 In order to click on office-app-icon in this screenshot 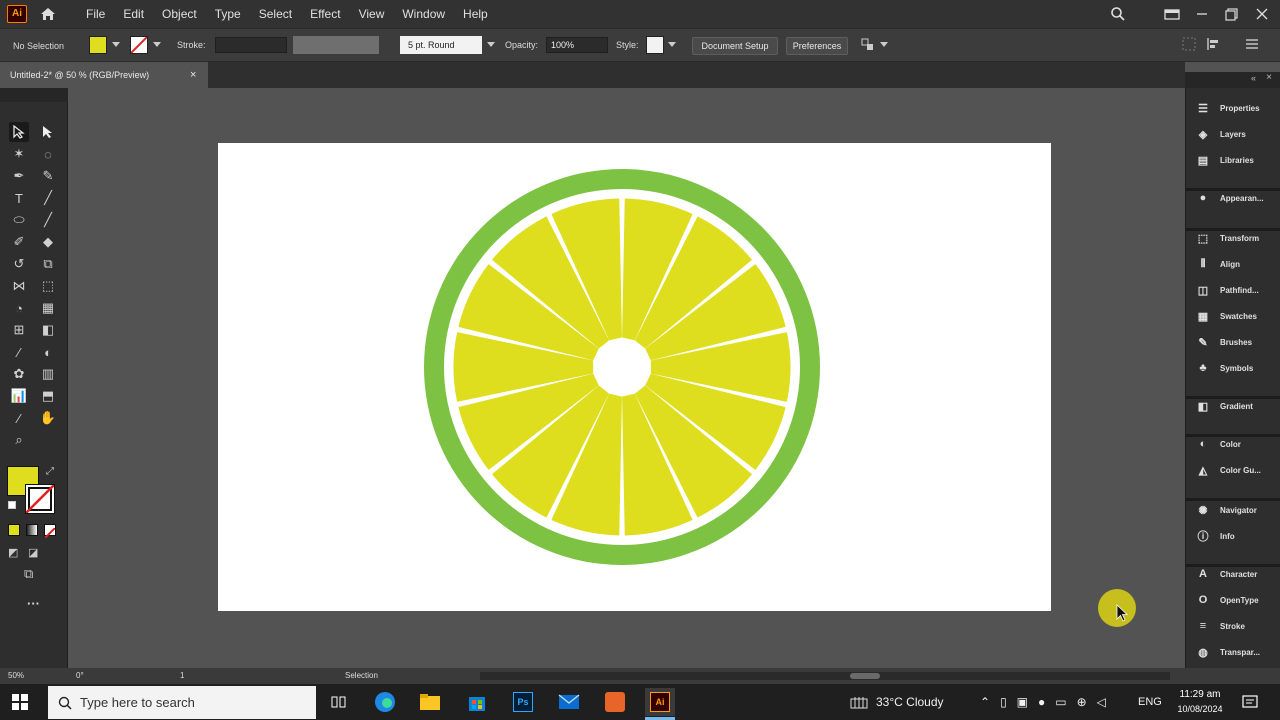, I will do `click(615, 702)`.